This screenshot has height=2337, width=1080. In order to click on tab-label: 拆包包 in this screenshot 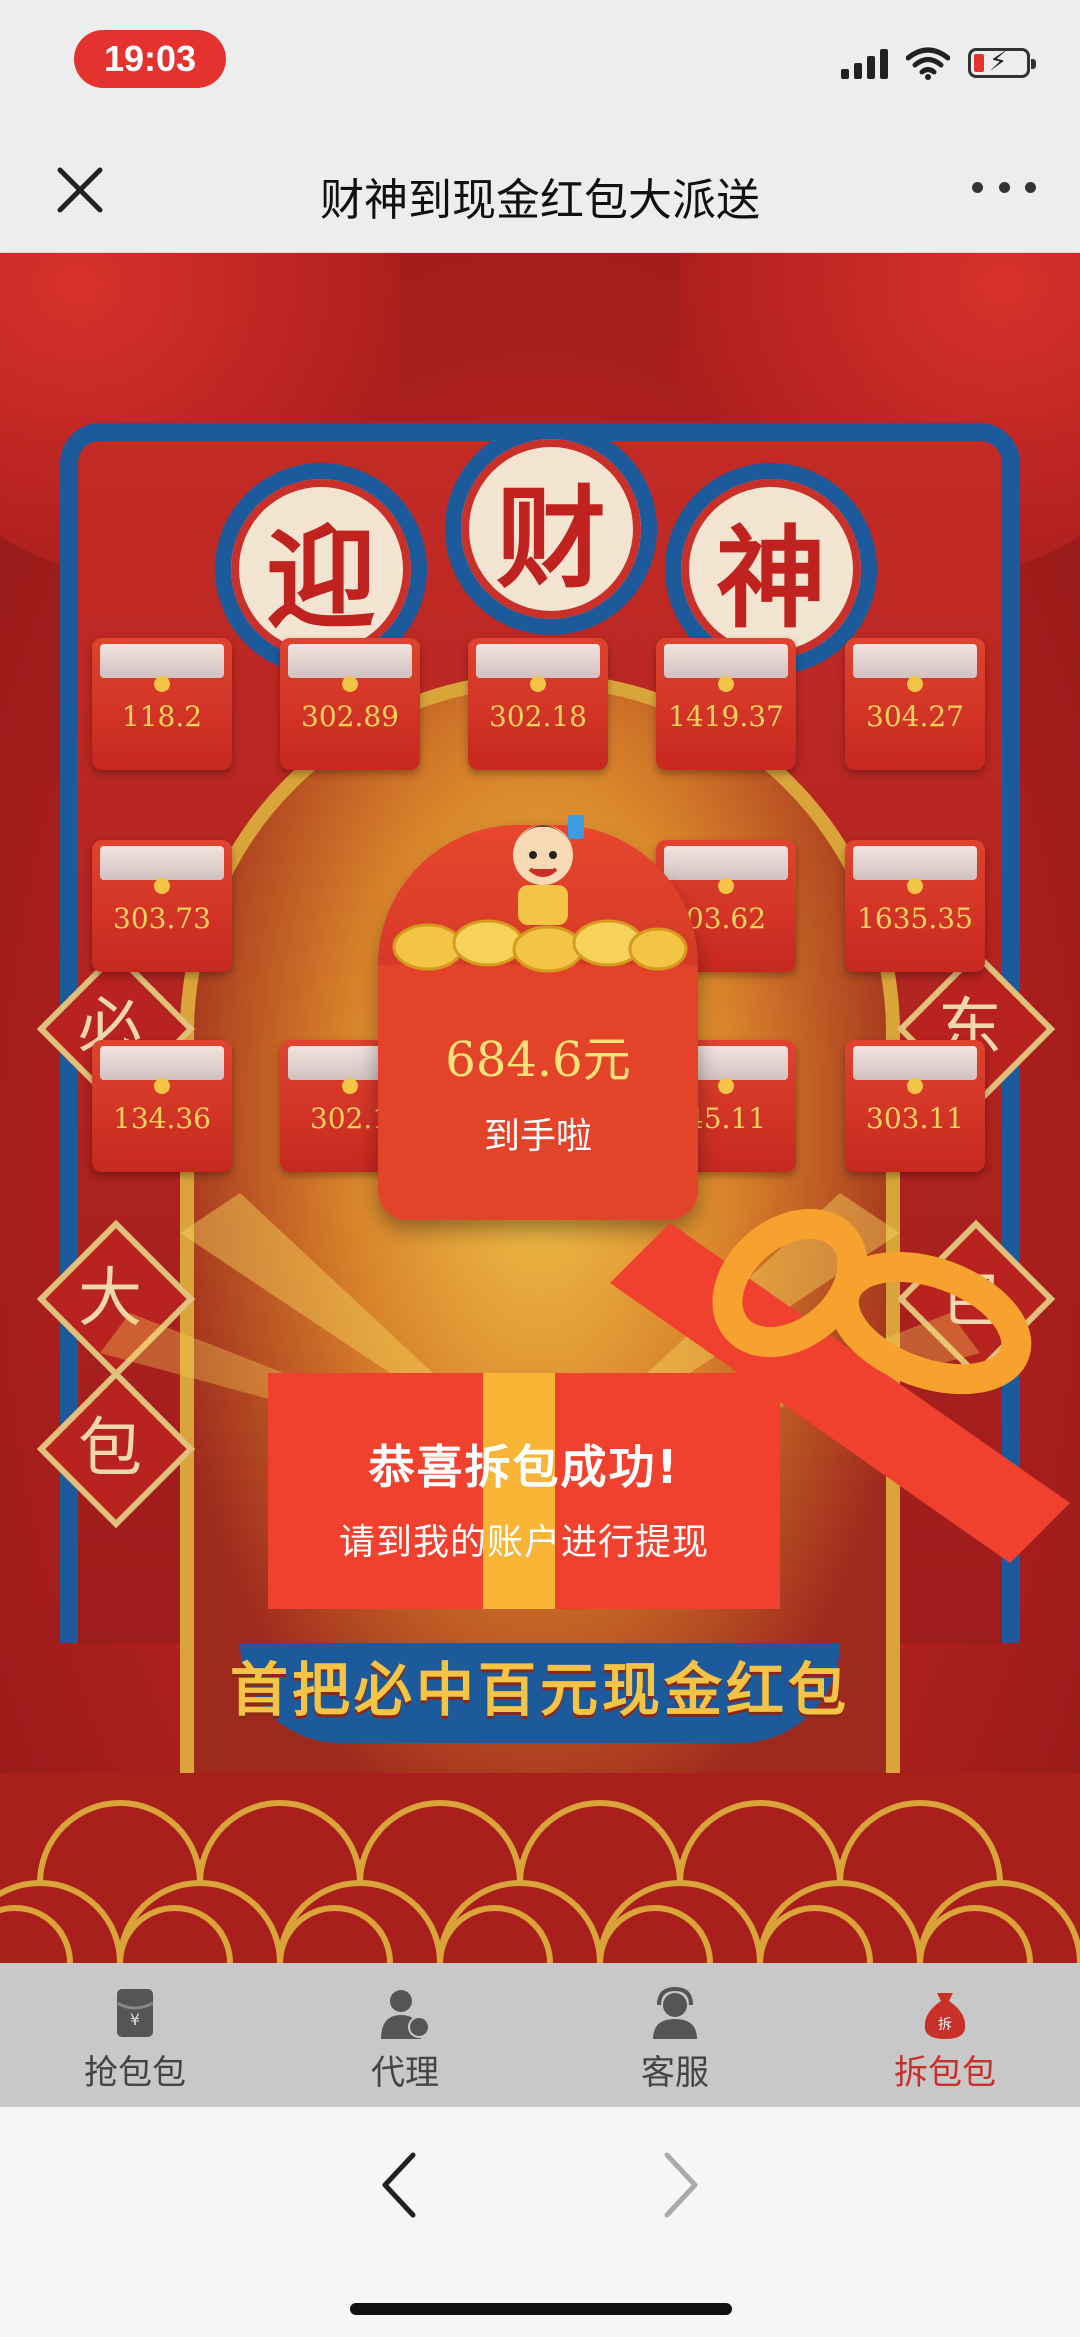, I will do `click(945, 2073)`.